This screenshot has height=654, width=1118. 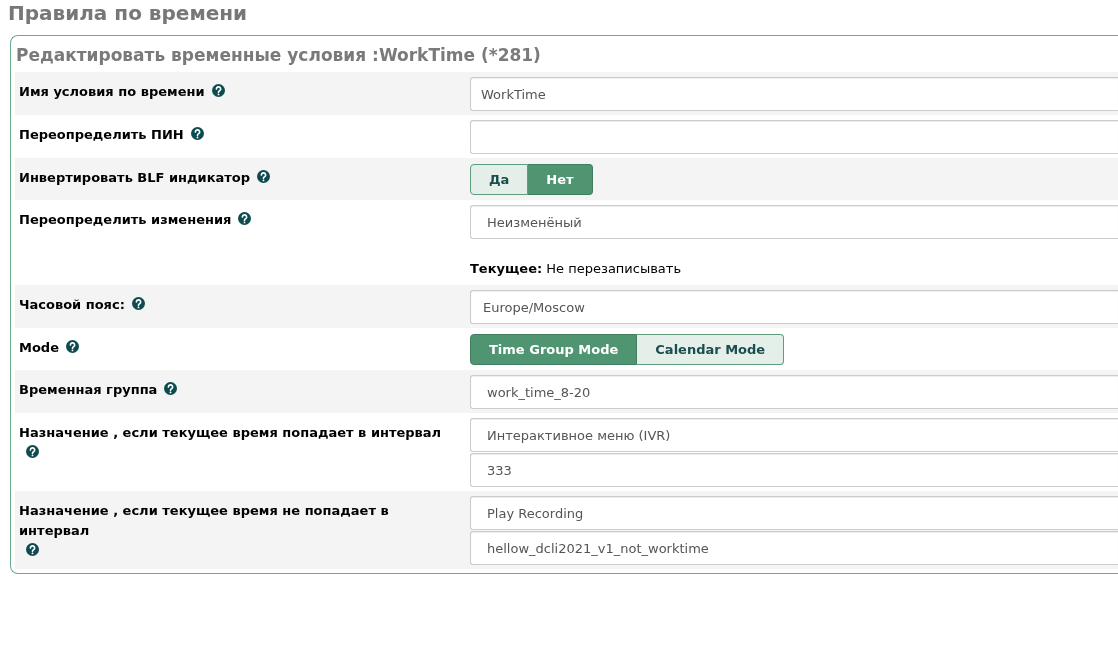 What do you see at coordinates (230, 433) in the screenshot?
I see `field-label: Назначение , если текущее время попадает в интервал` at bounding box center [230, 433].